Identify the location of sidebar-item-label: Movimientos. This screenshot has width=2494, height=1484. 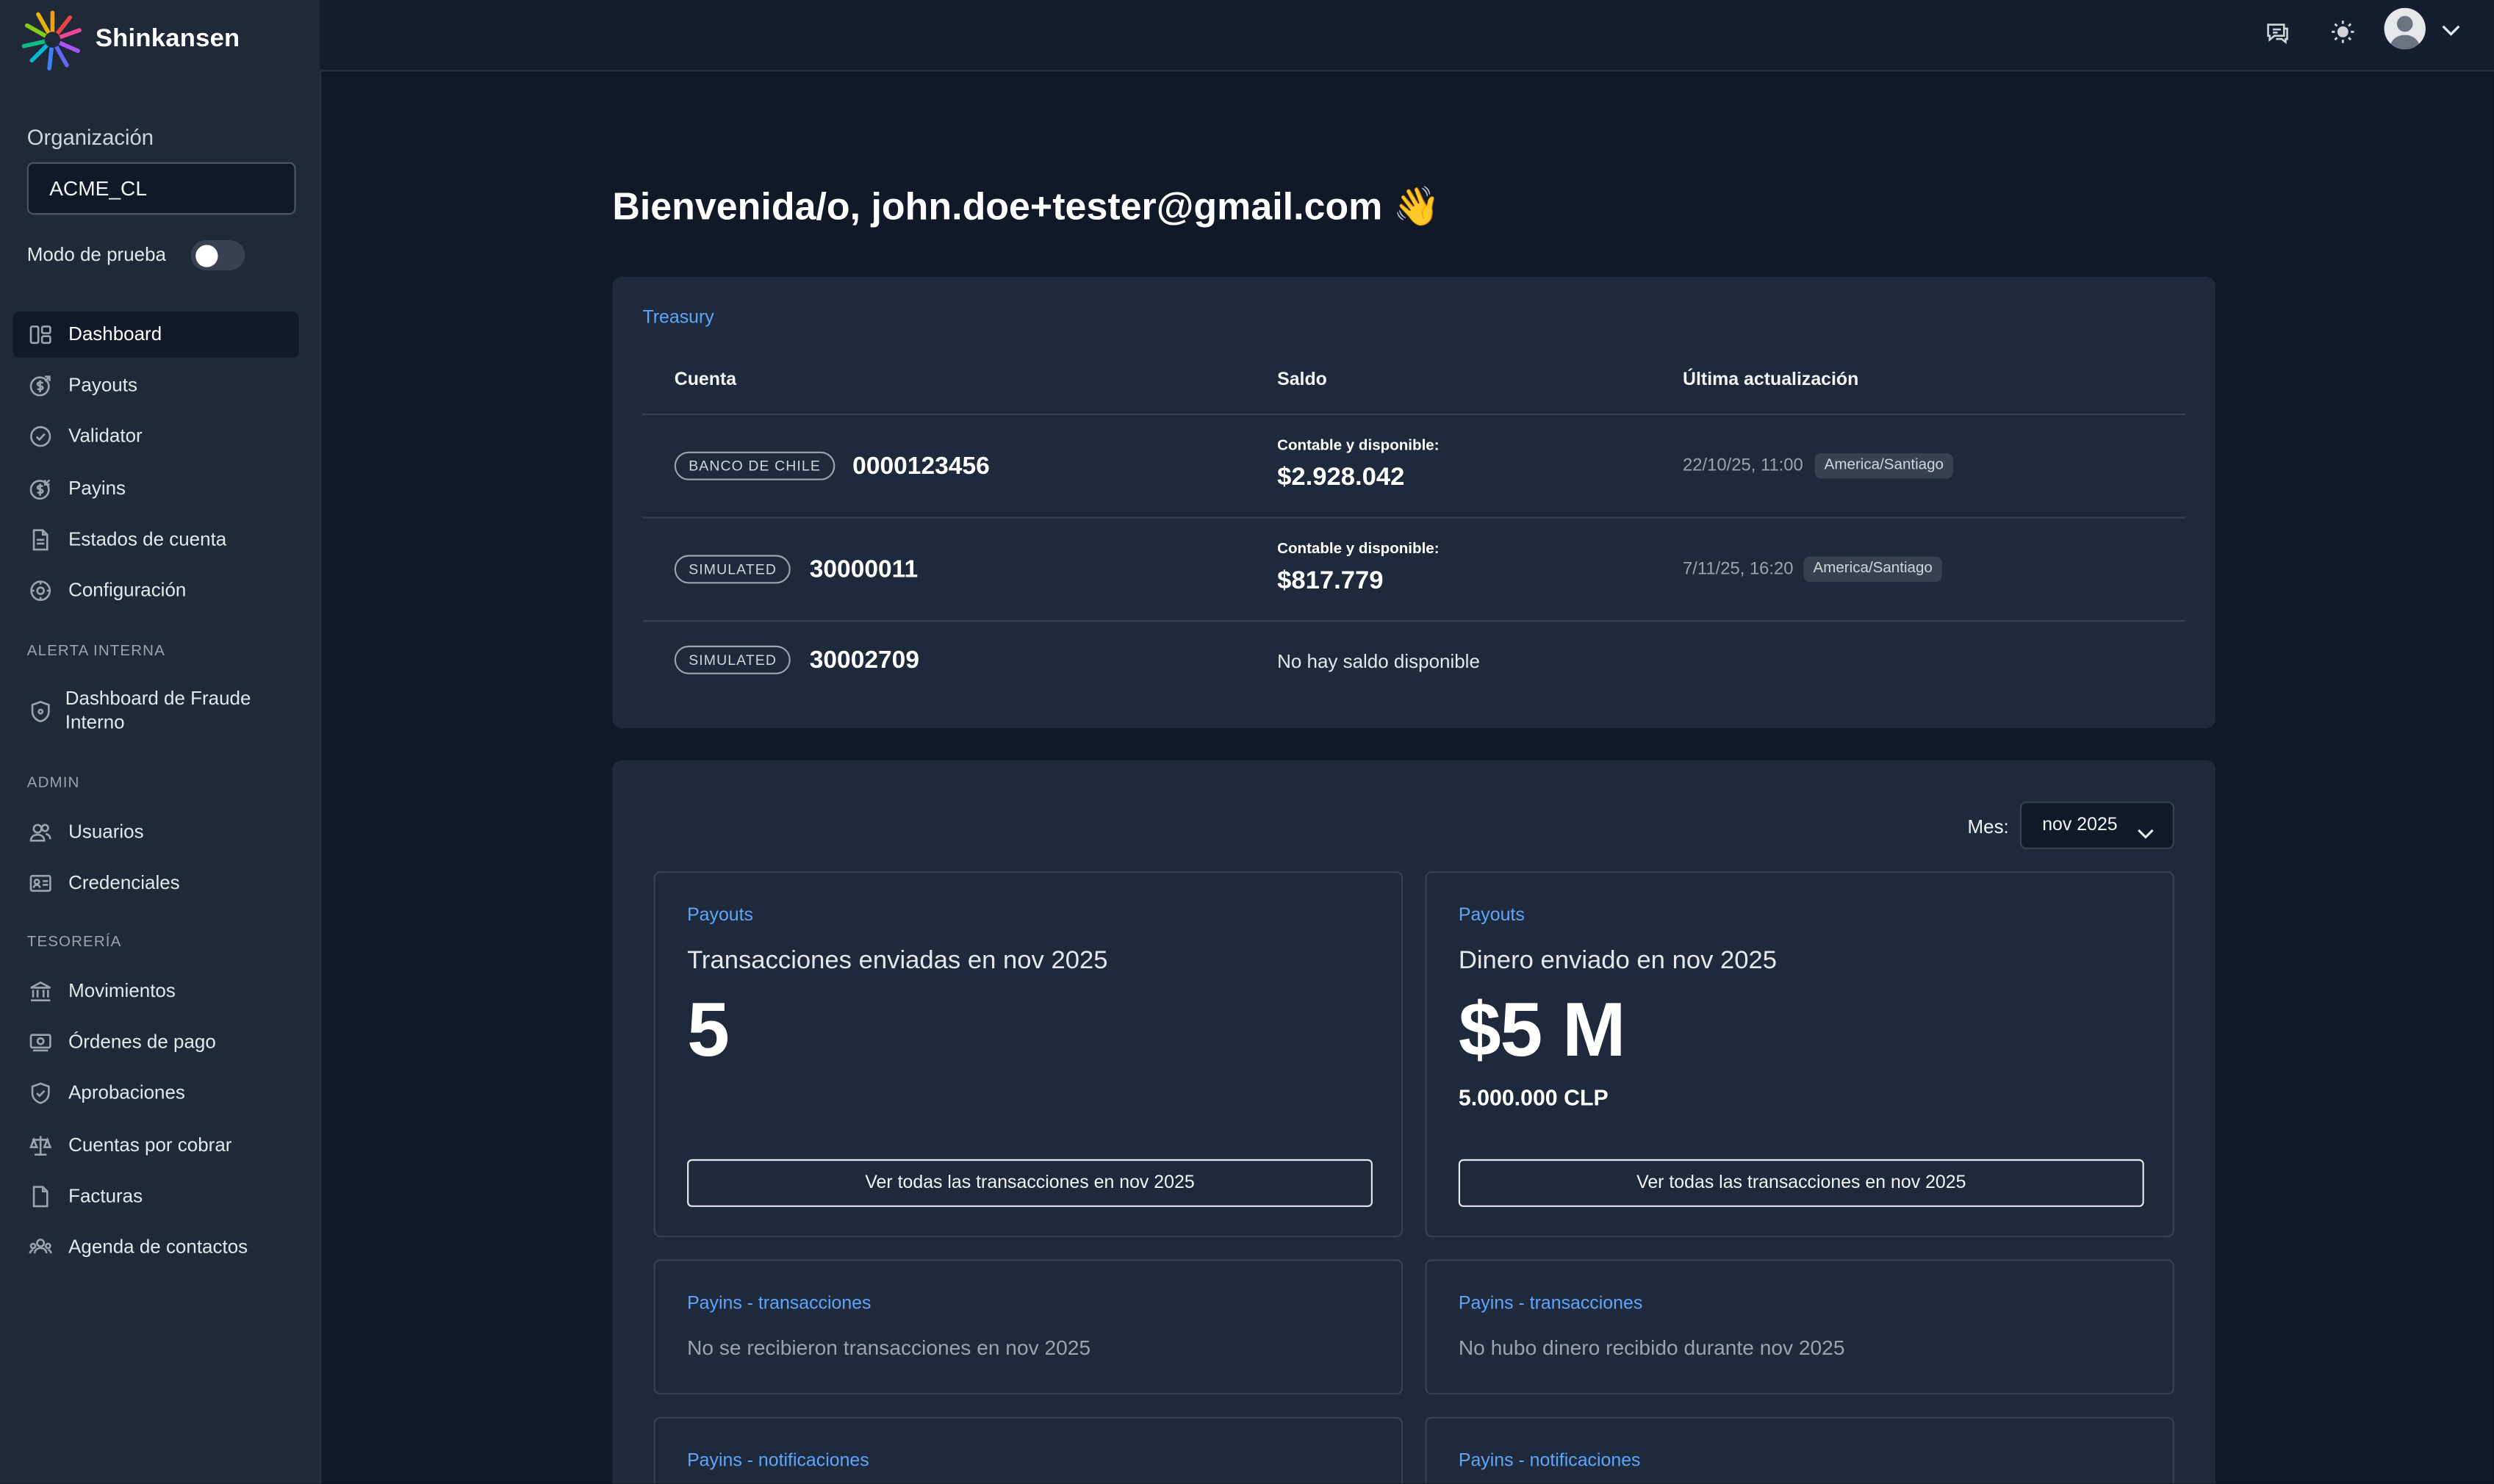
(122, 990).